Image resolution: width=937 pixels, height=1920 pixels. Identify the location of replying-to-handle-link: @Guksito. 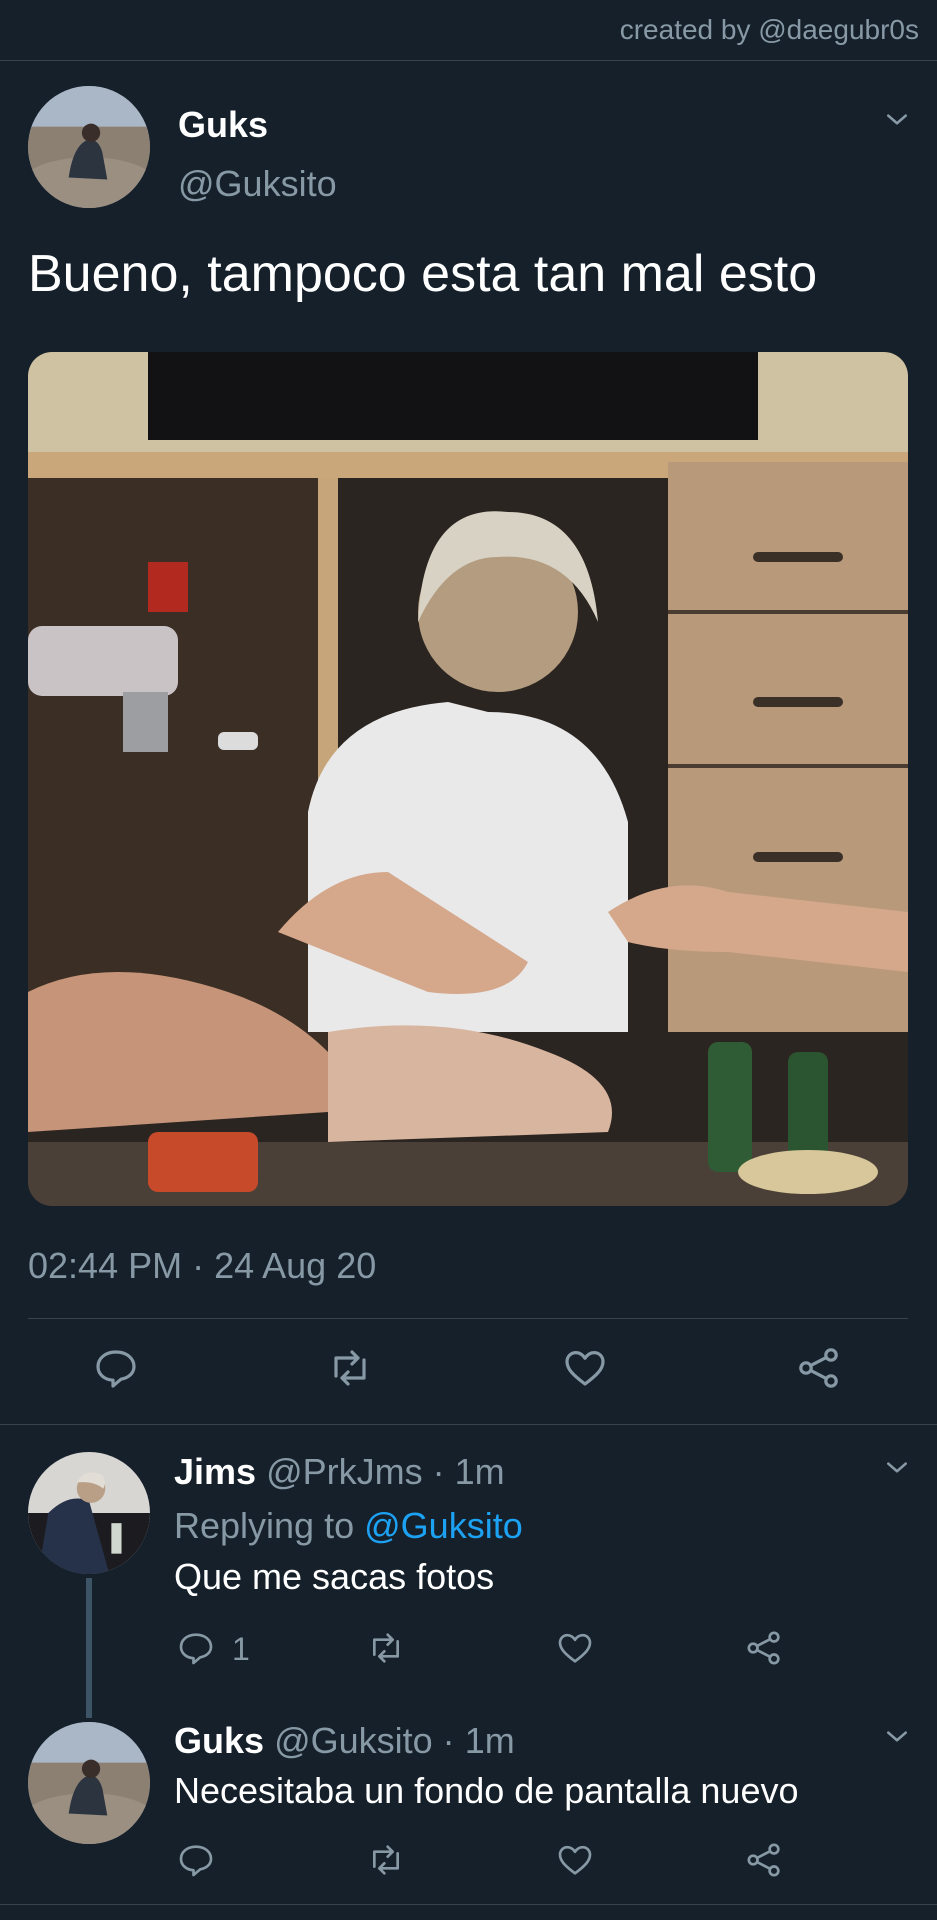
(443, 1525).